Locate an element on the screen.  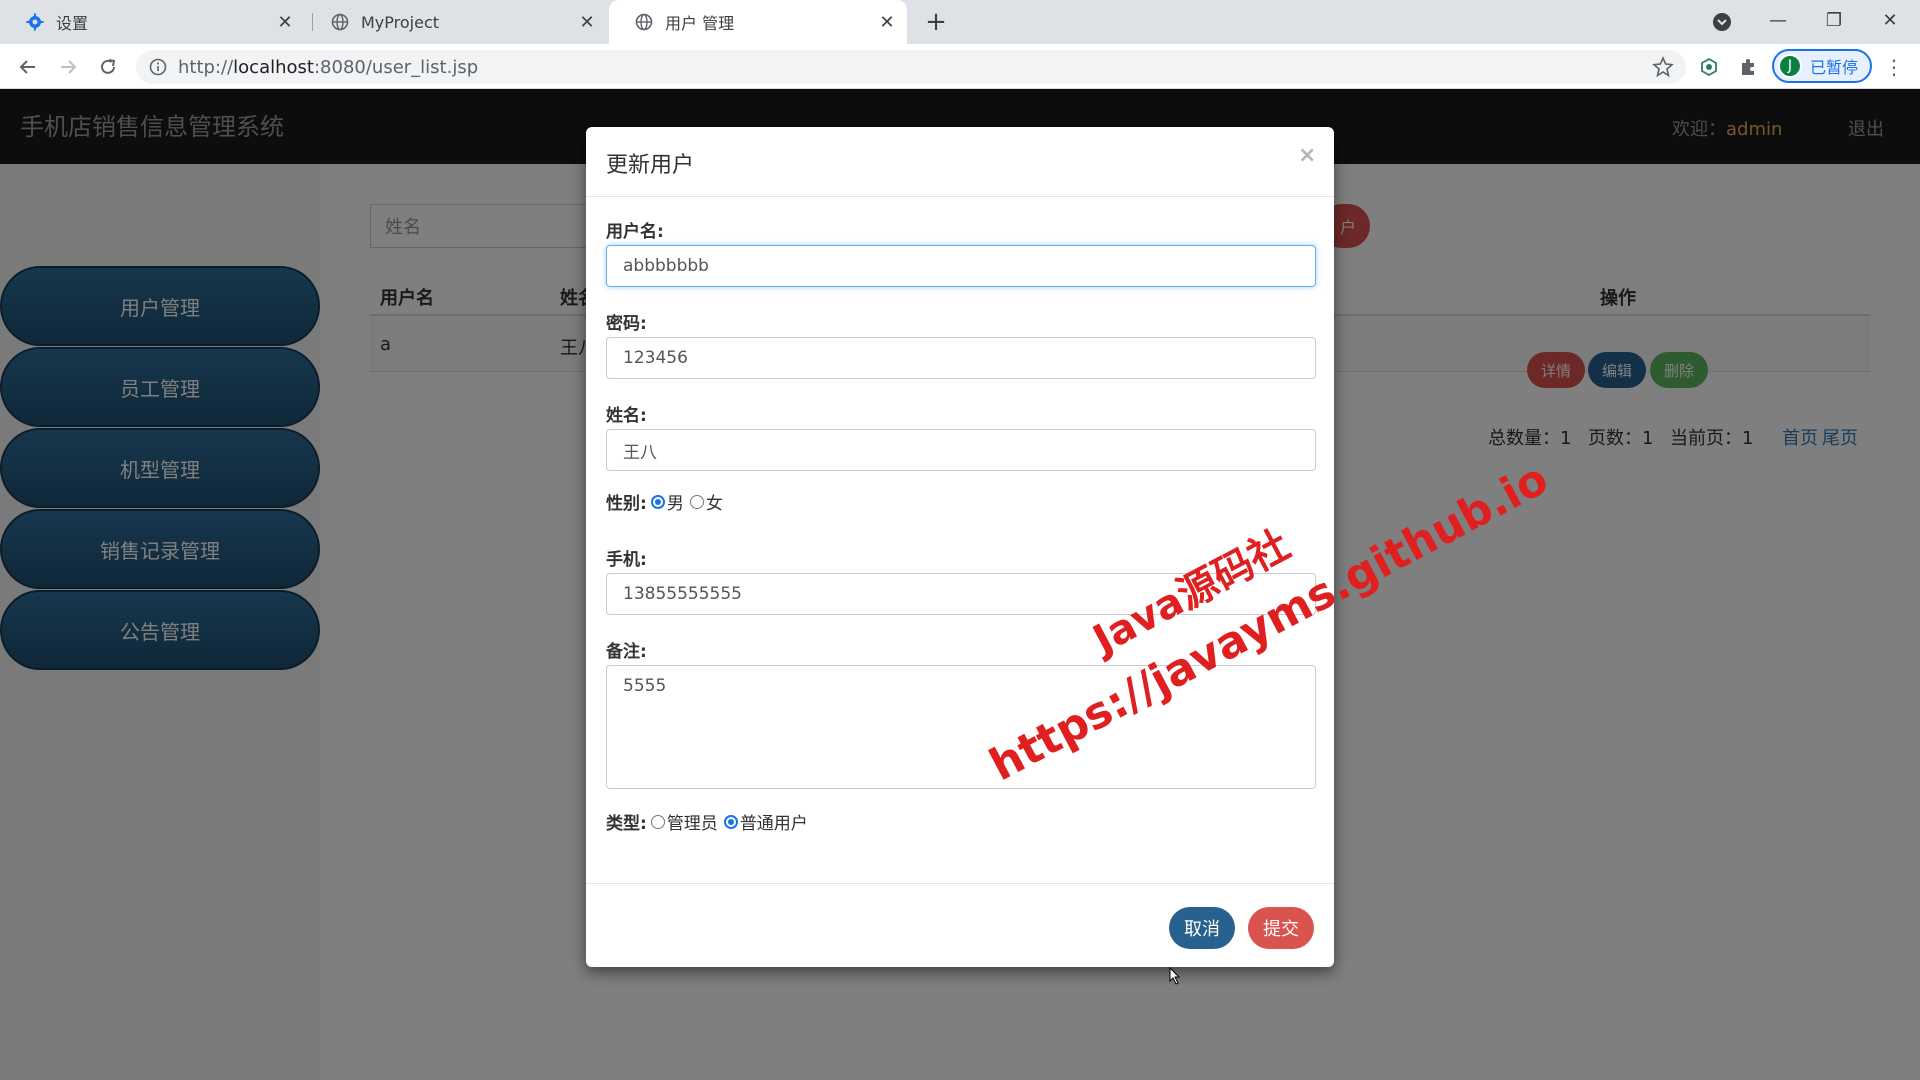
cancel-button: 取消 is located at coordinates (1202, 928).